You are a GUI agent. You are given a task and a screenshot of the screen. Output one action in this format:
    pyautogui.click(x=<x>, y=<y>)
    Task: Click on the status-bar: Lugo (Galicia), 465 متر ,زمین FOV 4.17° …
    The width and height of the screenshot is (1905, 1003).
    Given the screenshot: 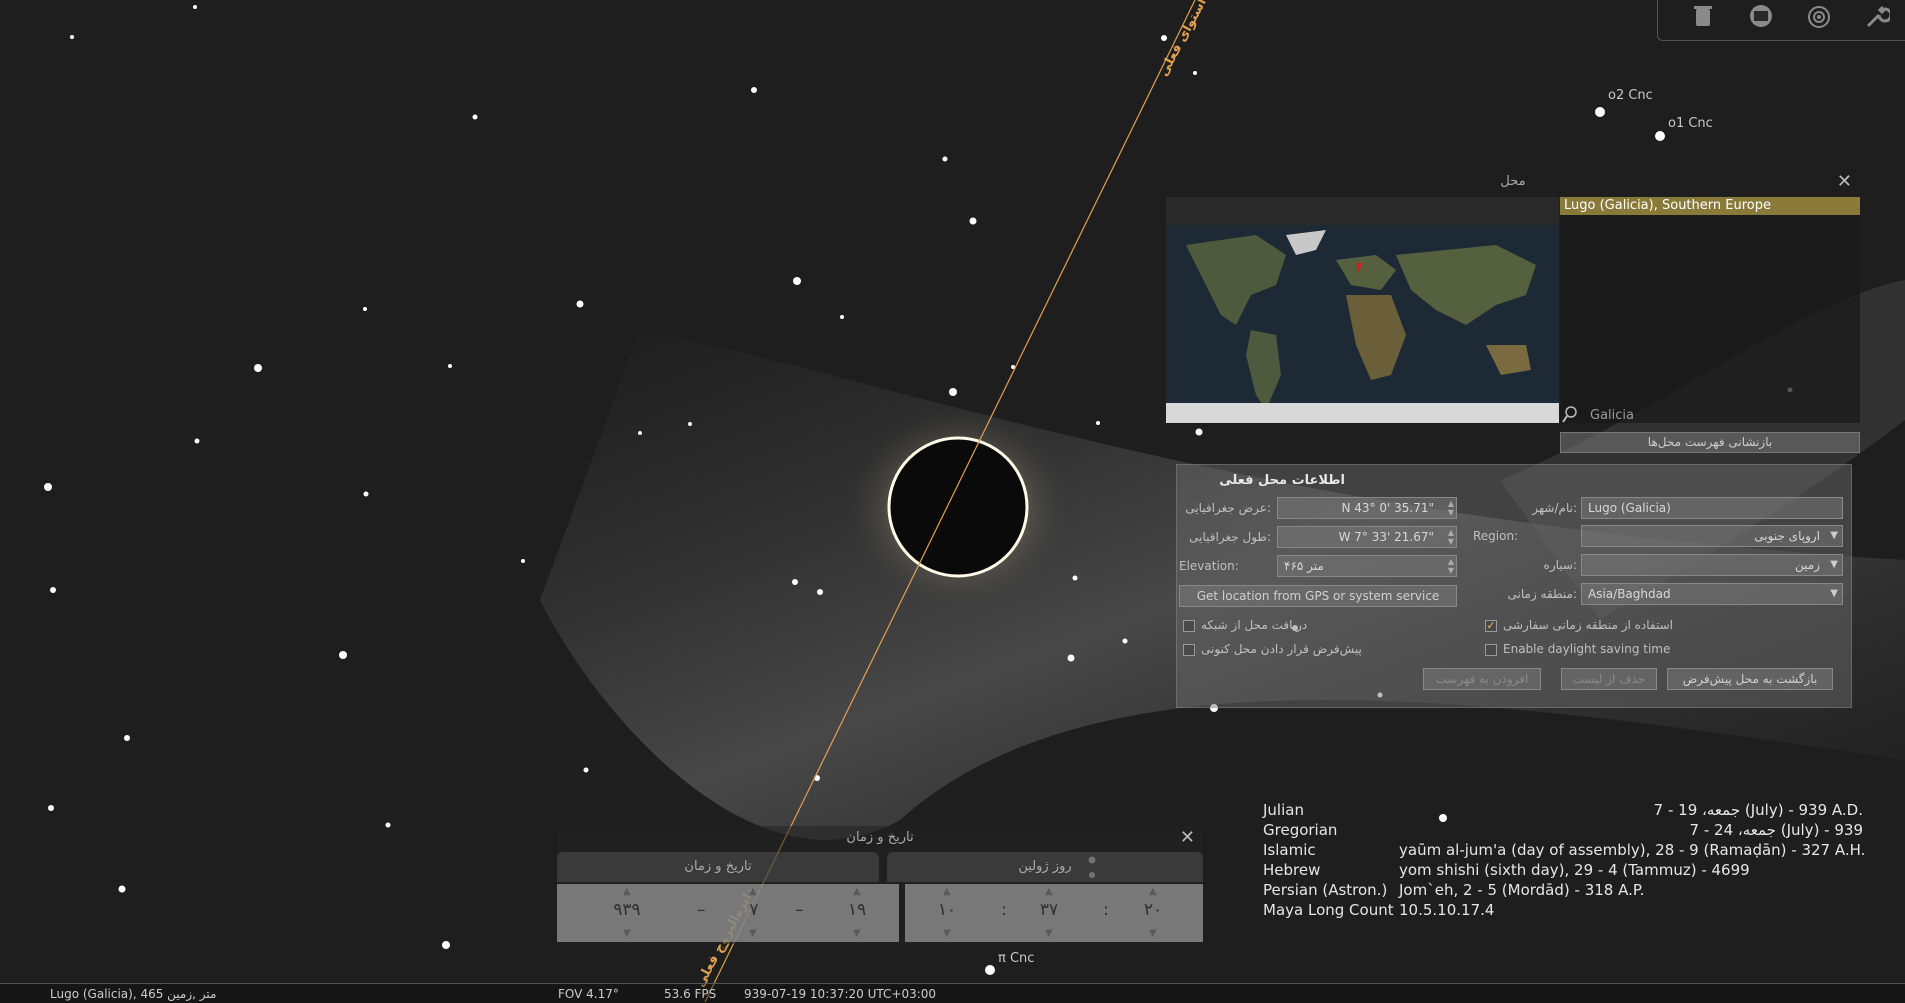 What is the action you would take?
    pyautogui.click(x=952, y=993)
    